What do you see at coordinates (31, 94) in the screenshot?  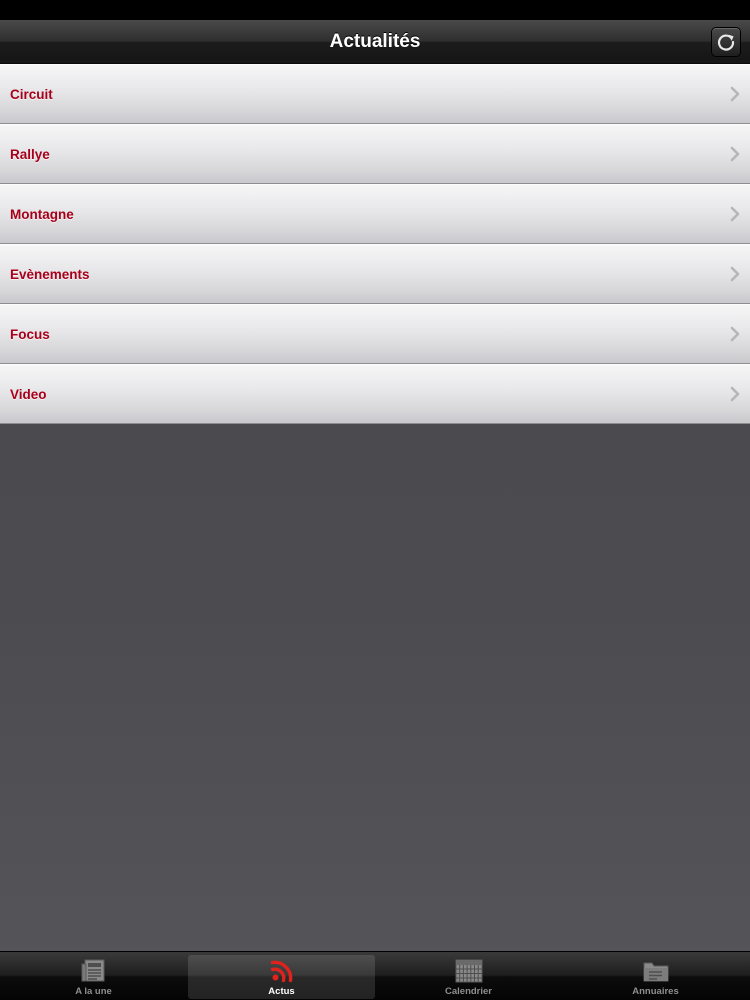 I see `list-item-label: Circuit` at bounding box center [31, 94].